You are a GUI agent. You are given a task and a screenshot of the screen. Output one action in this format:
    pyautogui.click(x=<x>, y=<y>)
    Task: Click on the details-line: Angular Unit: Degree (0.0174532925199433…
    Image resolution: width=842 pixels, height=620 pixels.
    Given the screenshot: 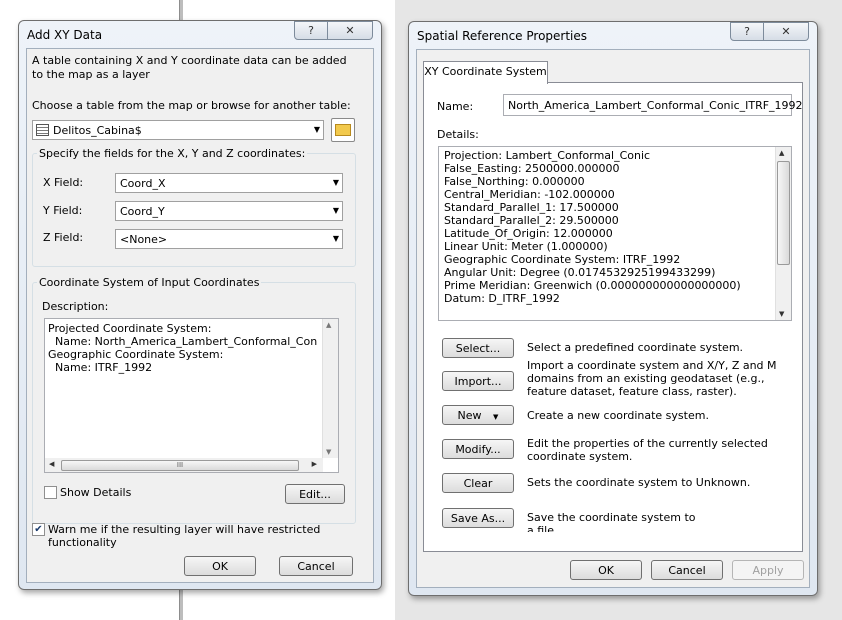 What is the action you would take?
    pyautogui.click(x=580, y=272)
    